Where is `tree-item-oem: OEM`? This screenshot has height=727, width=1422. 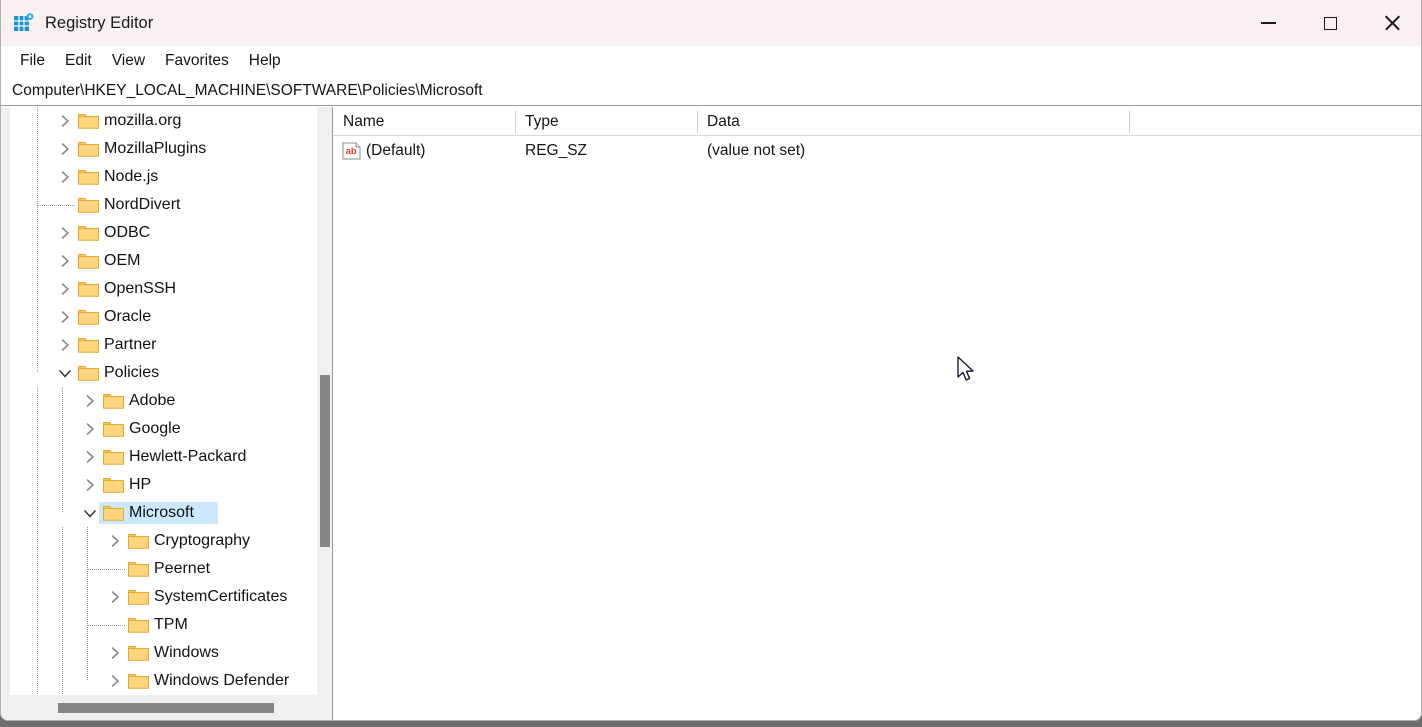 tree-item-oem: OEM is located at coordinates (171, 261).